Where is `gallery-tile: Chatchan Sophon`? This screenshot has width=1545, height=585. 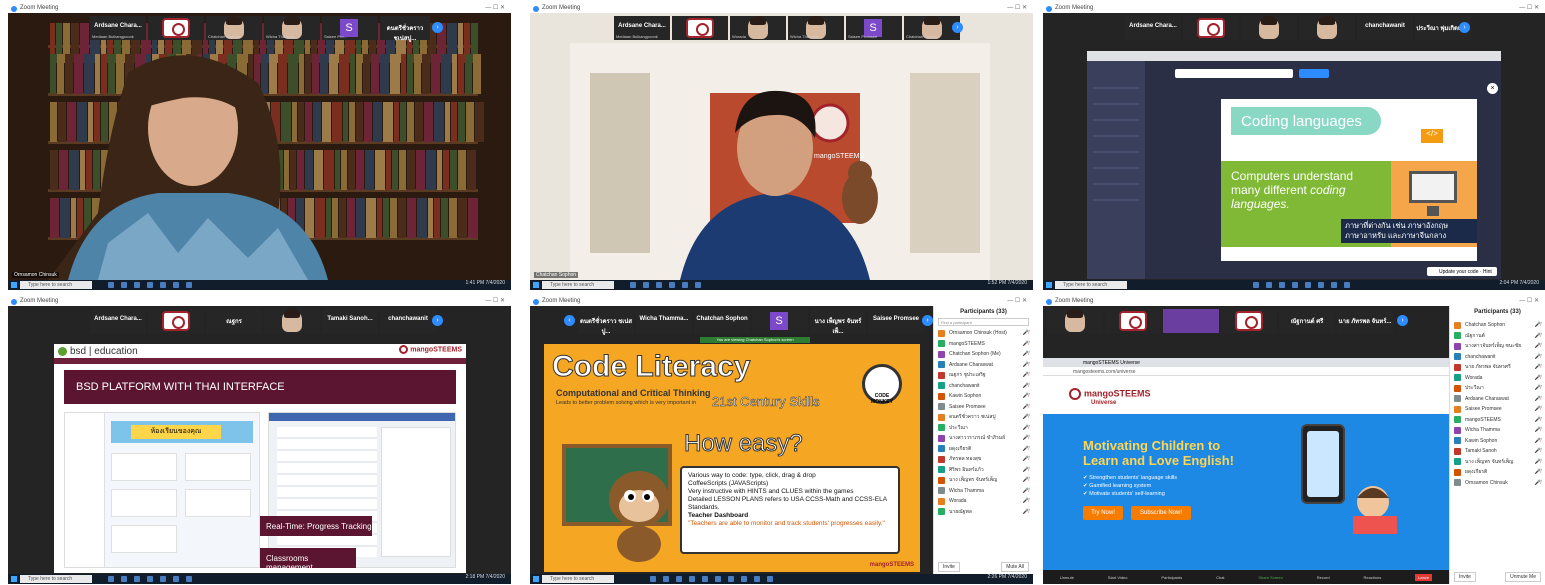 gallery-tile: Chatchan Sophon is located at coordinates (722, 321).